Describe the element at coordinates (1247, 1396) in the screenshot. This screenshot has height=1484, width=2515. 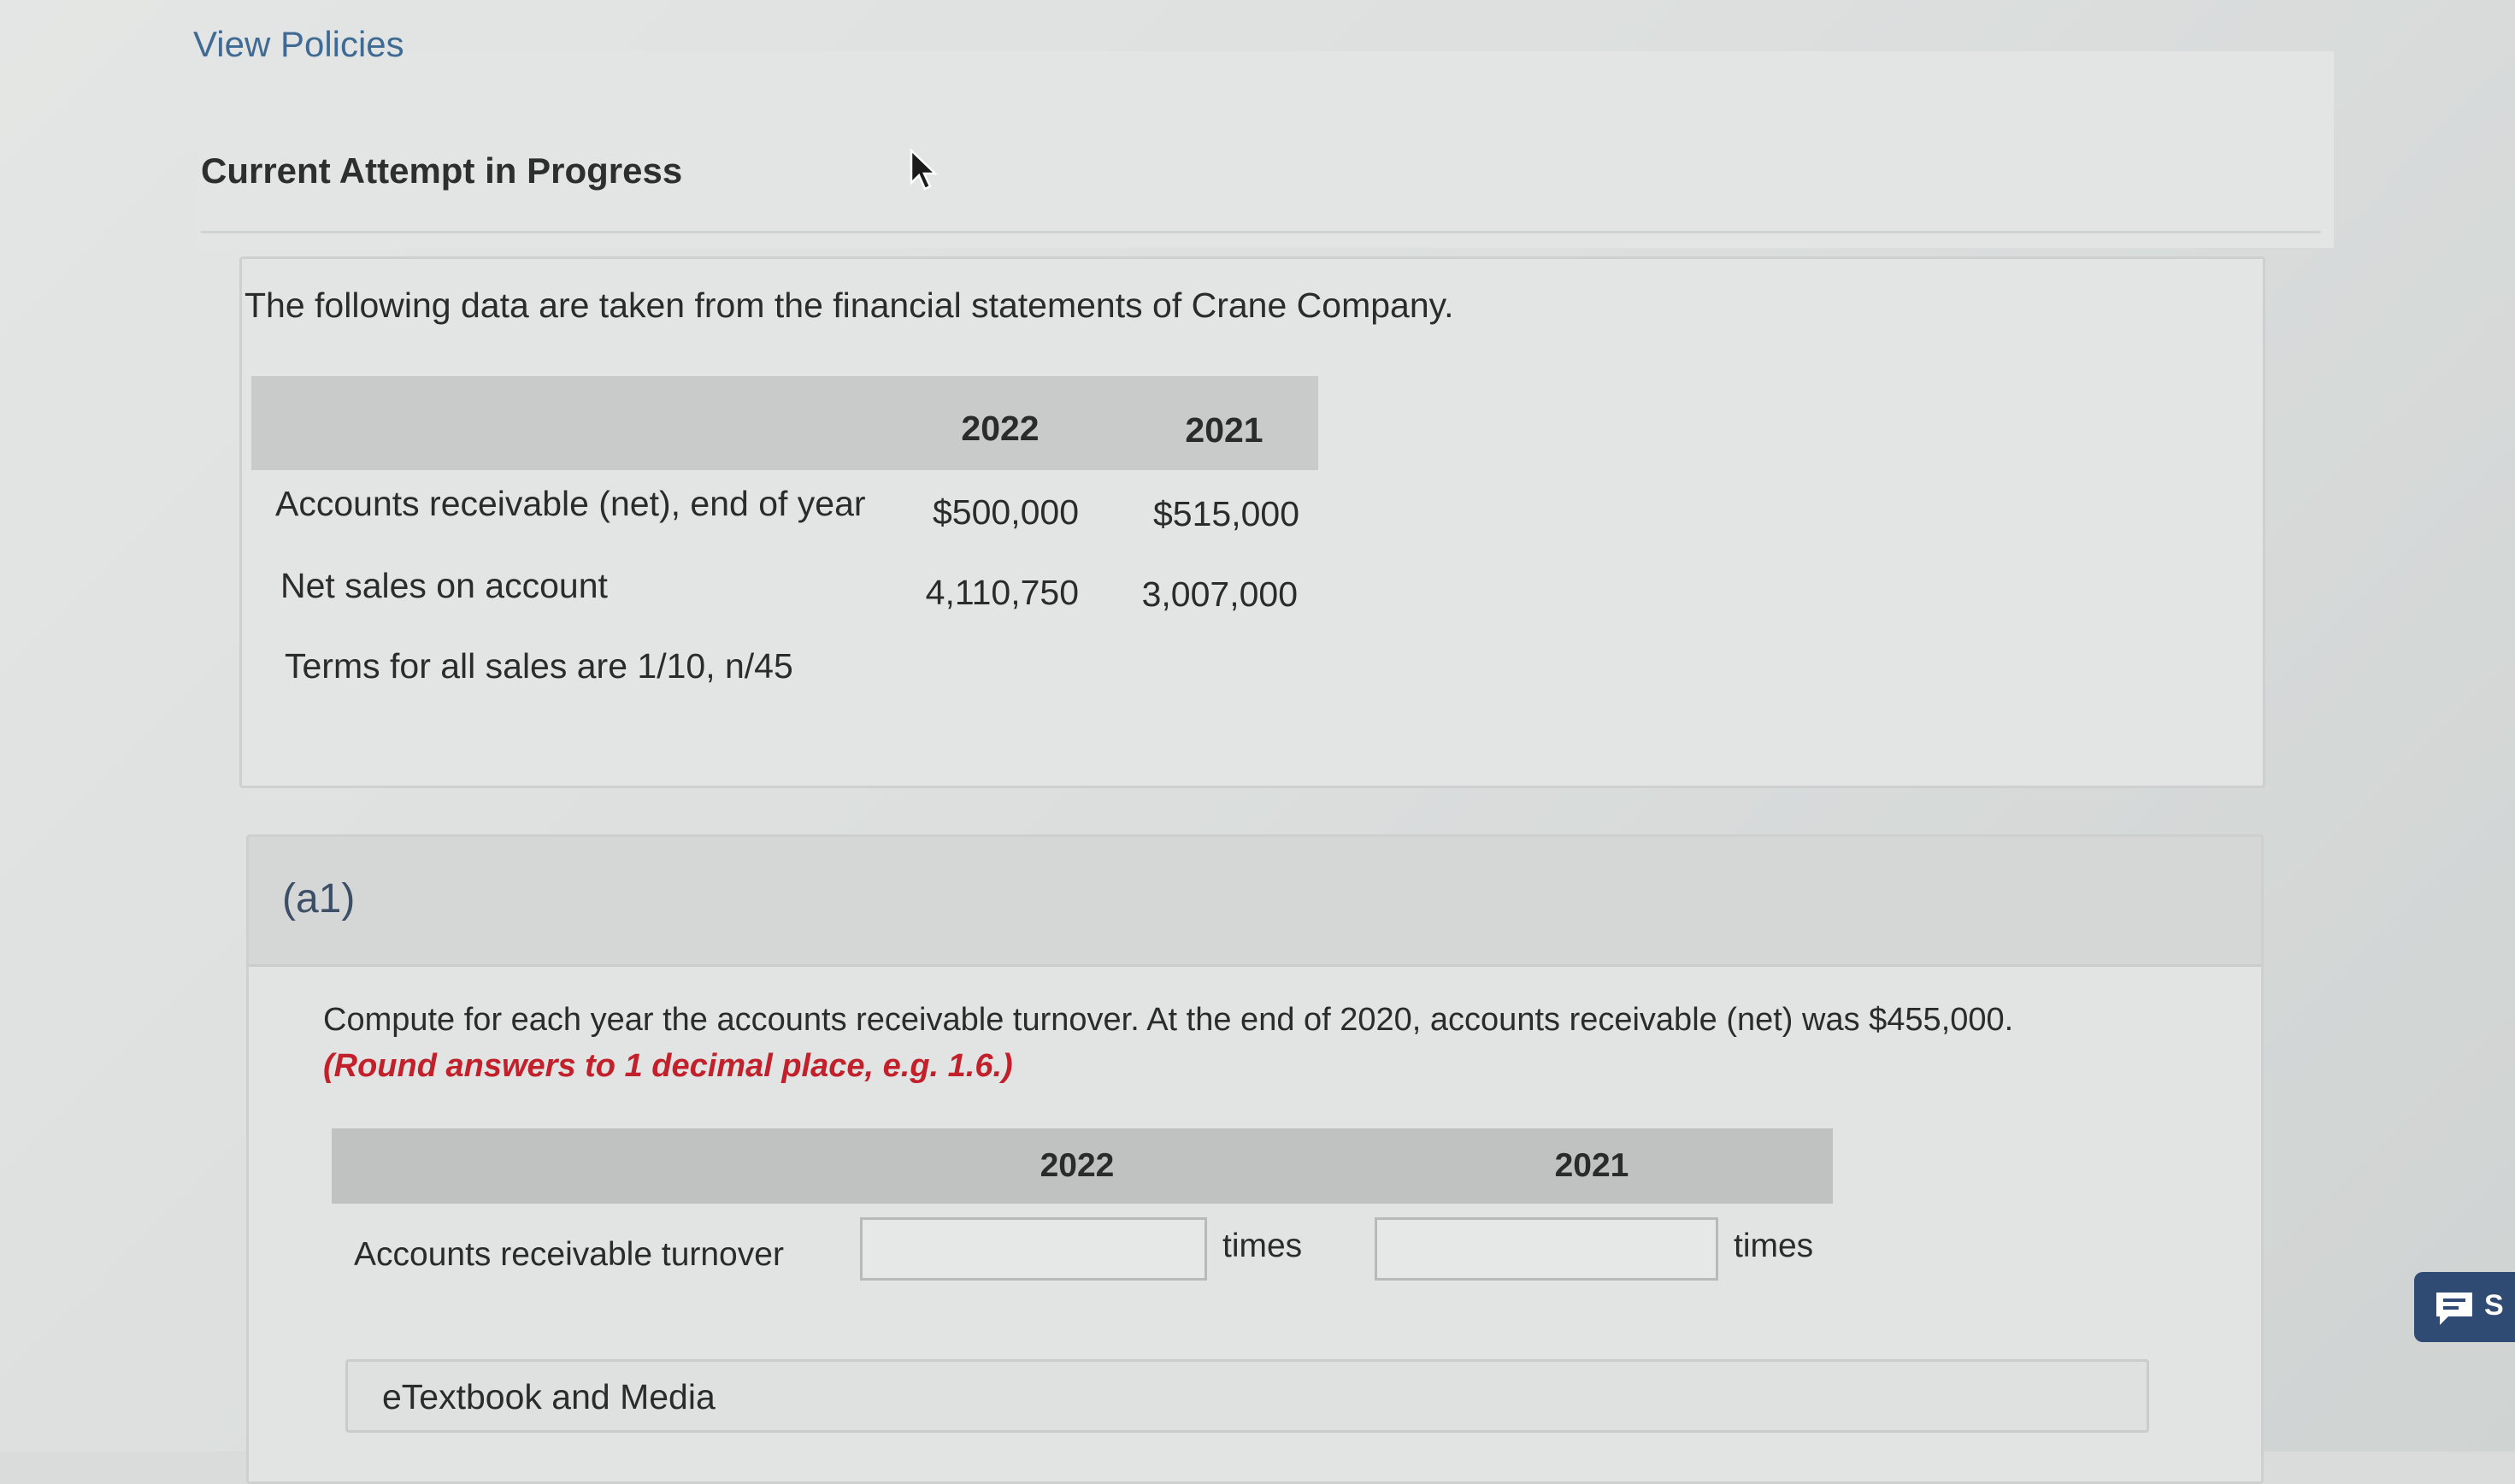
I see `etextbook-and-media-button: eTextbook and Media` at that location.